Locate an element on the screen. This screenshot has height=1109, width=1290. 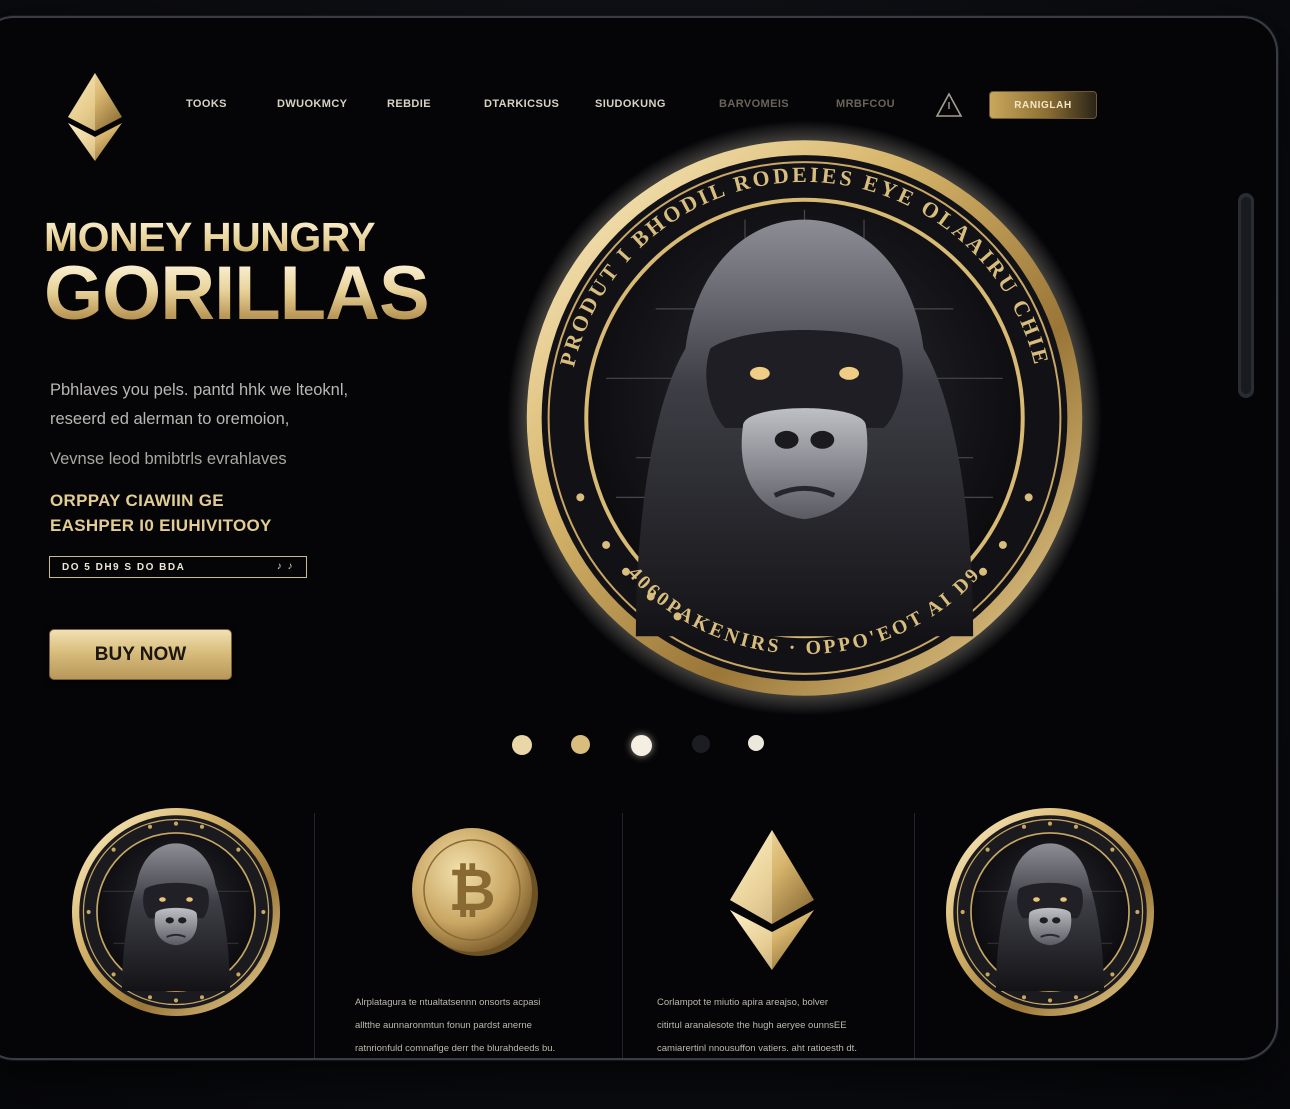
login-button: RANIGLAH is located at coordinates (1043, 105).